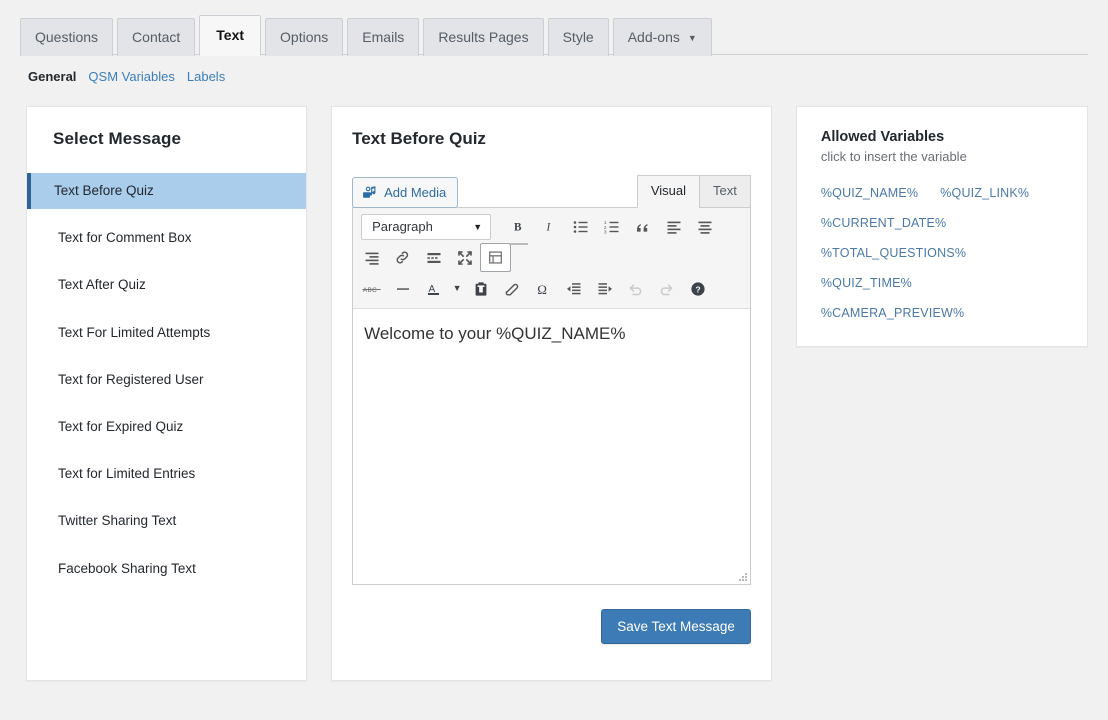  I want to click on italic-icon: I, so click(549, 226).